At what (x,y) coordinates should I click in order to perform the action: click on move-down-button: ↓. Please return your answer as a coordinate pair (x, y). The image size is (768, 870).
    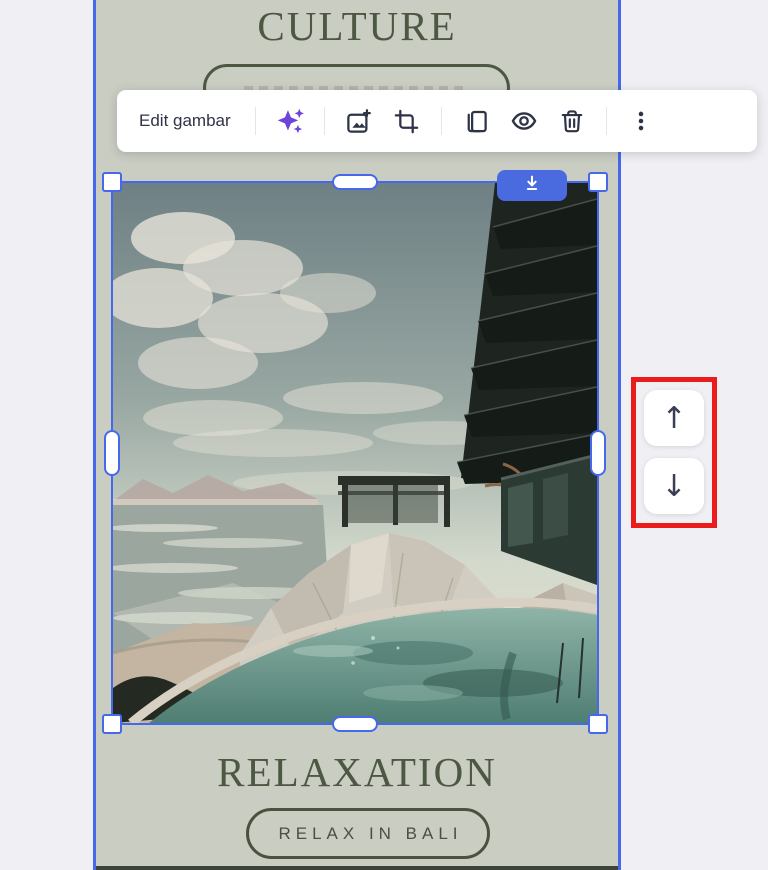
    Looking at the image, I should click on (674, 486).